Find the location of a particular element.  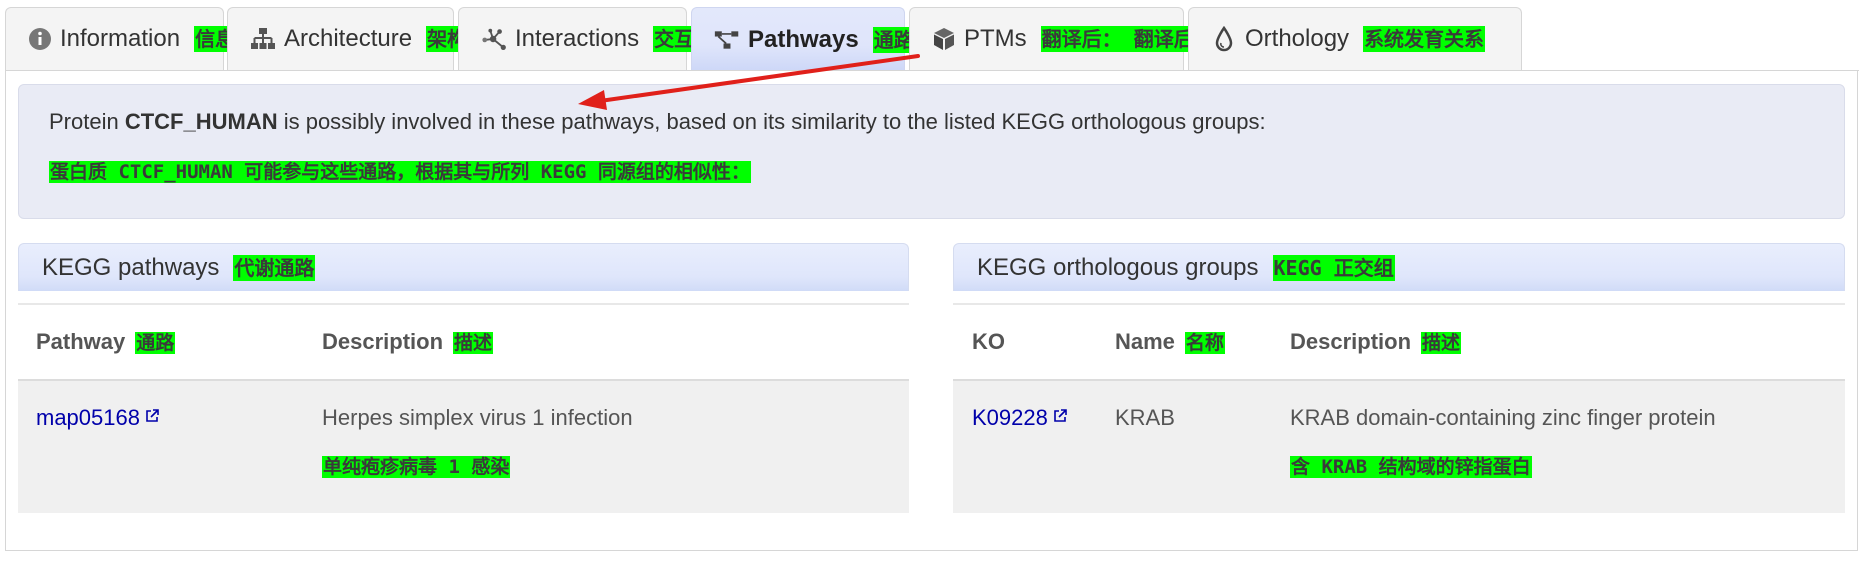

pathway-cell: map05168 is located at coordinates (97, 418).